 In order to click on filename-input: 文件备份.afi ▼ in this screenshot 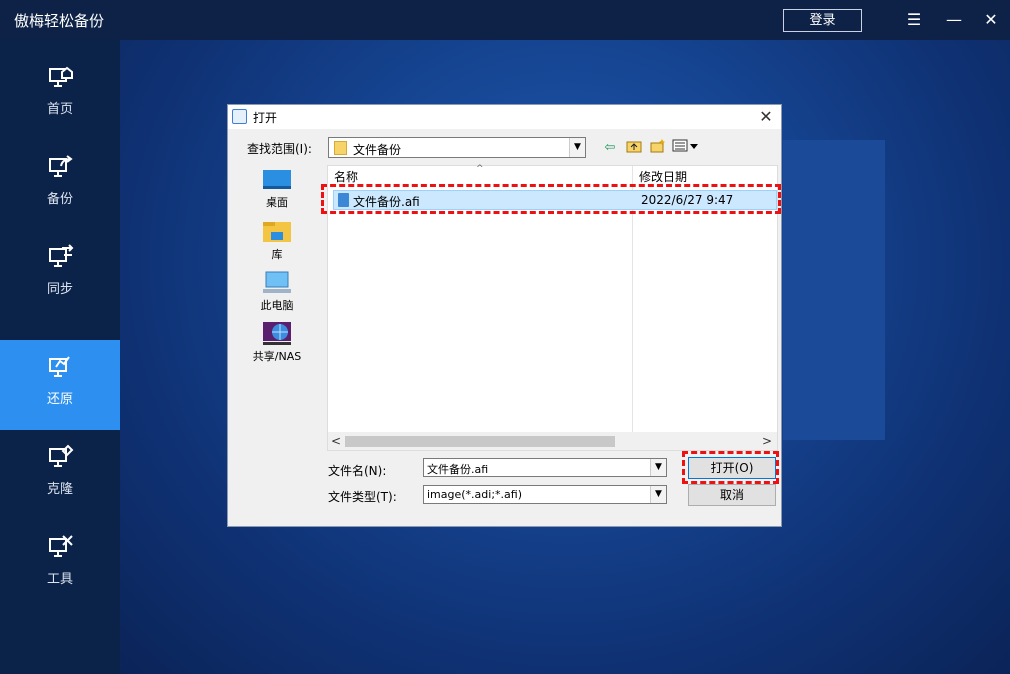, I will do `click(545, 467)`.